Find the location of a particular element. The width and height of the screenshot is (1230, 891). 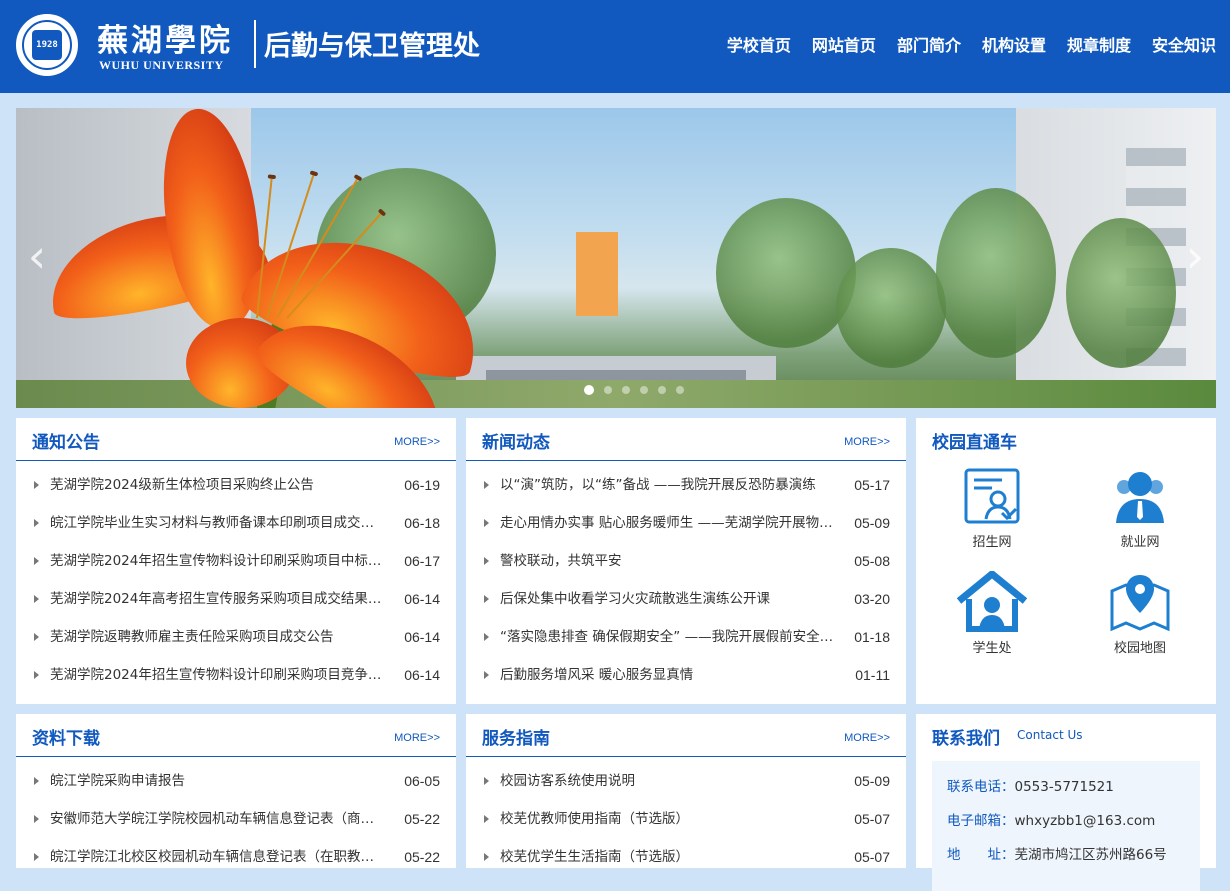

student-office-icon is located at coordinates (992, 601).